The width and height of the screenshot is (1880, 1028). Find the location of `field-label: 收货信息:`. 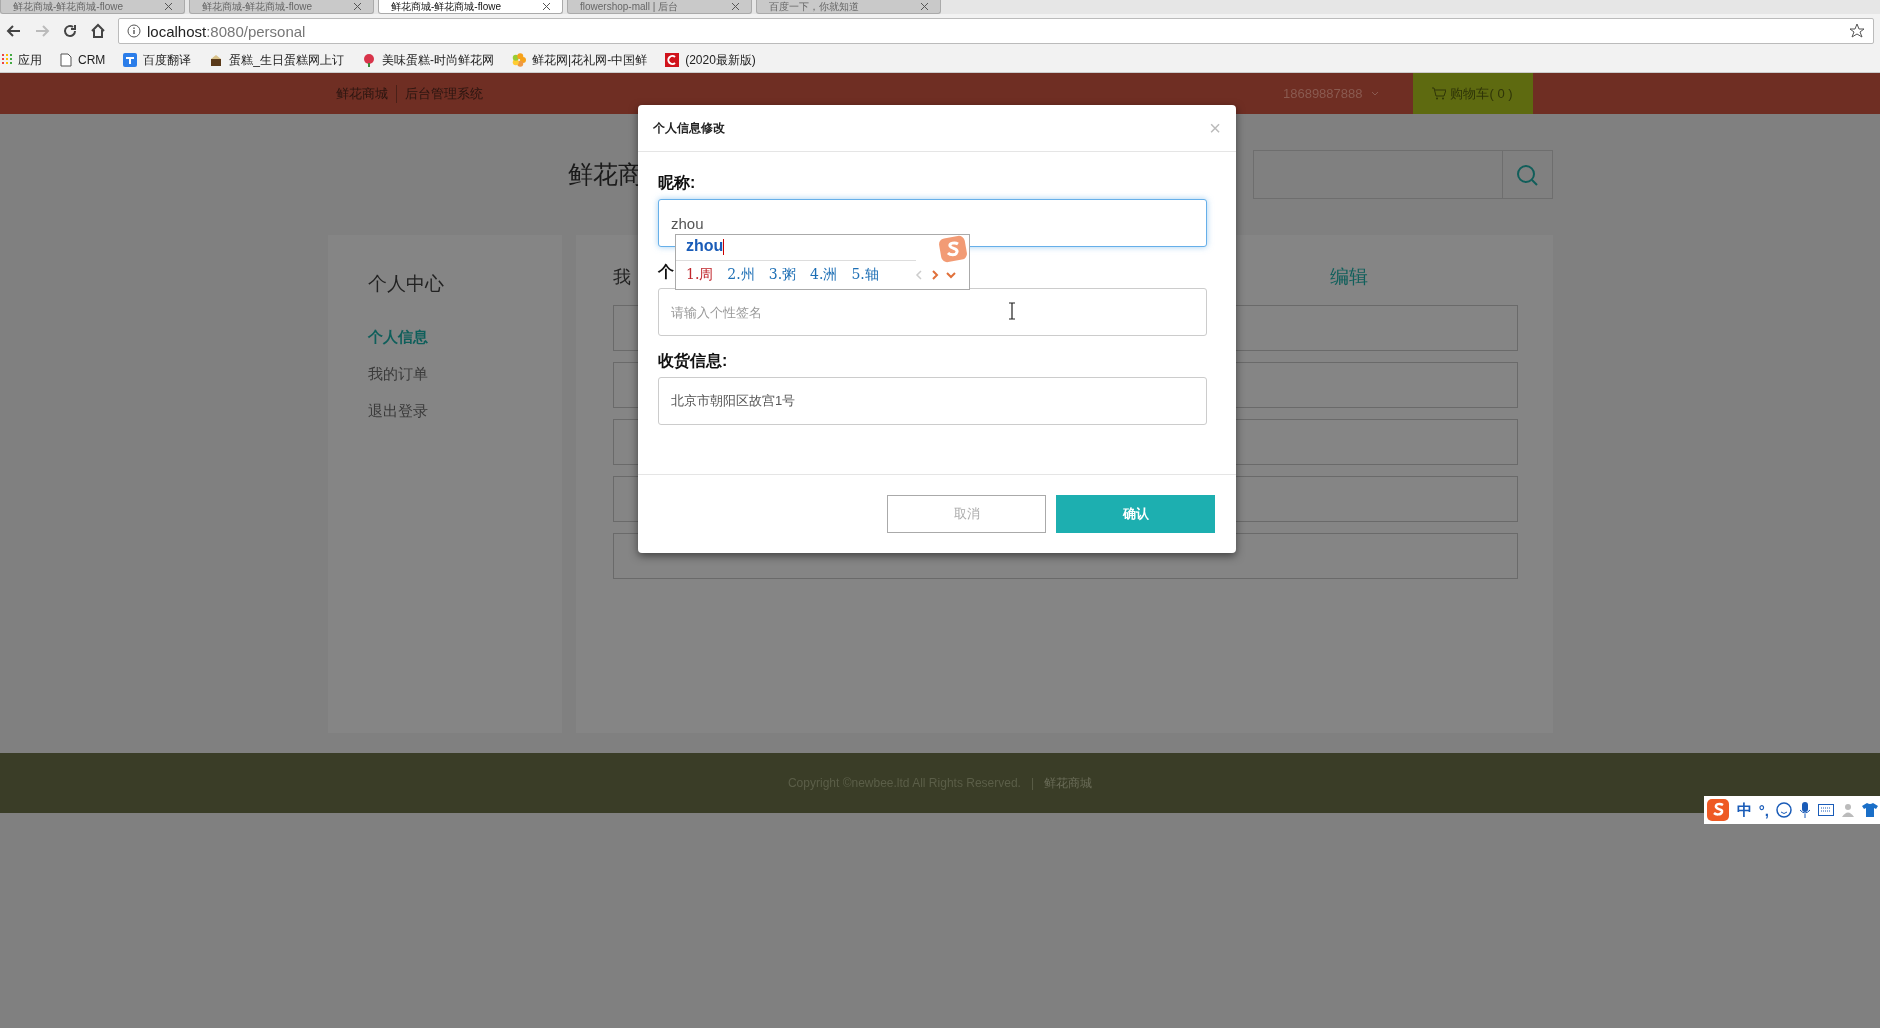

field-label: 收货信息: is located at coordinates (693, 361).